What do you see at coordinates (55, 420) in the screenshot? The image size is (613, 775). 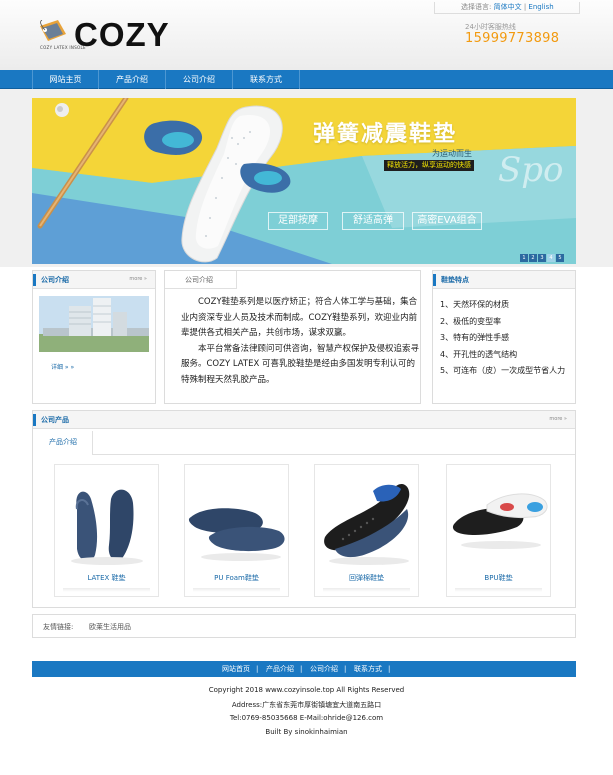 I see `products-title: 公司产品` at bounding box center [55, 420].